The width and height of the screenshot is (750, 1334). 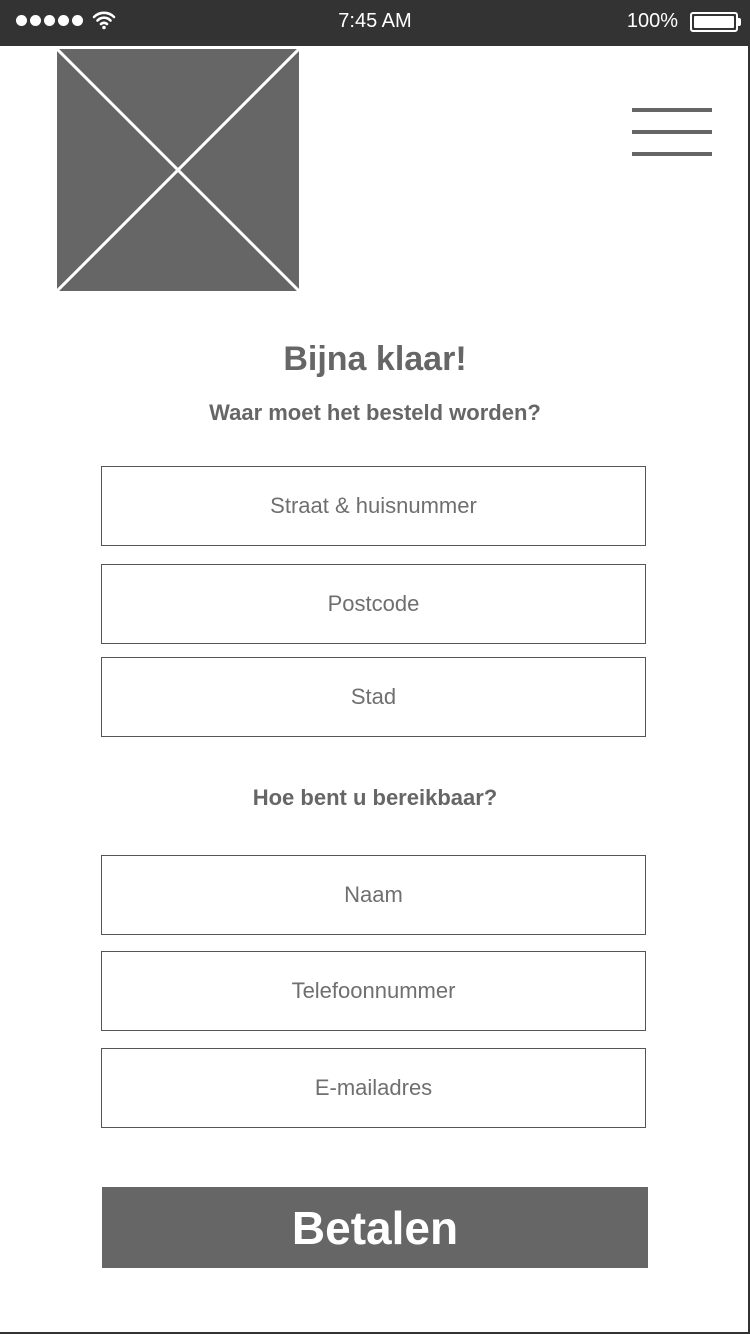 What do you see at coordinates (373, 991) in the screenshot?
I see `phone-input` at bounding box center [373, 991].